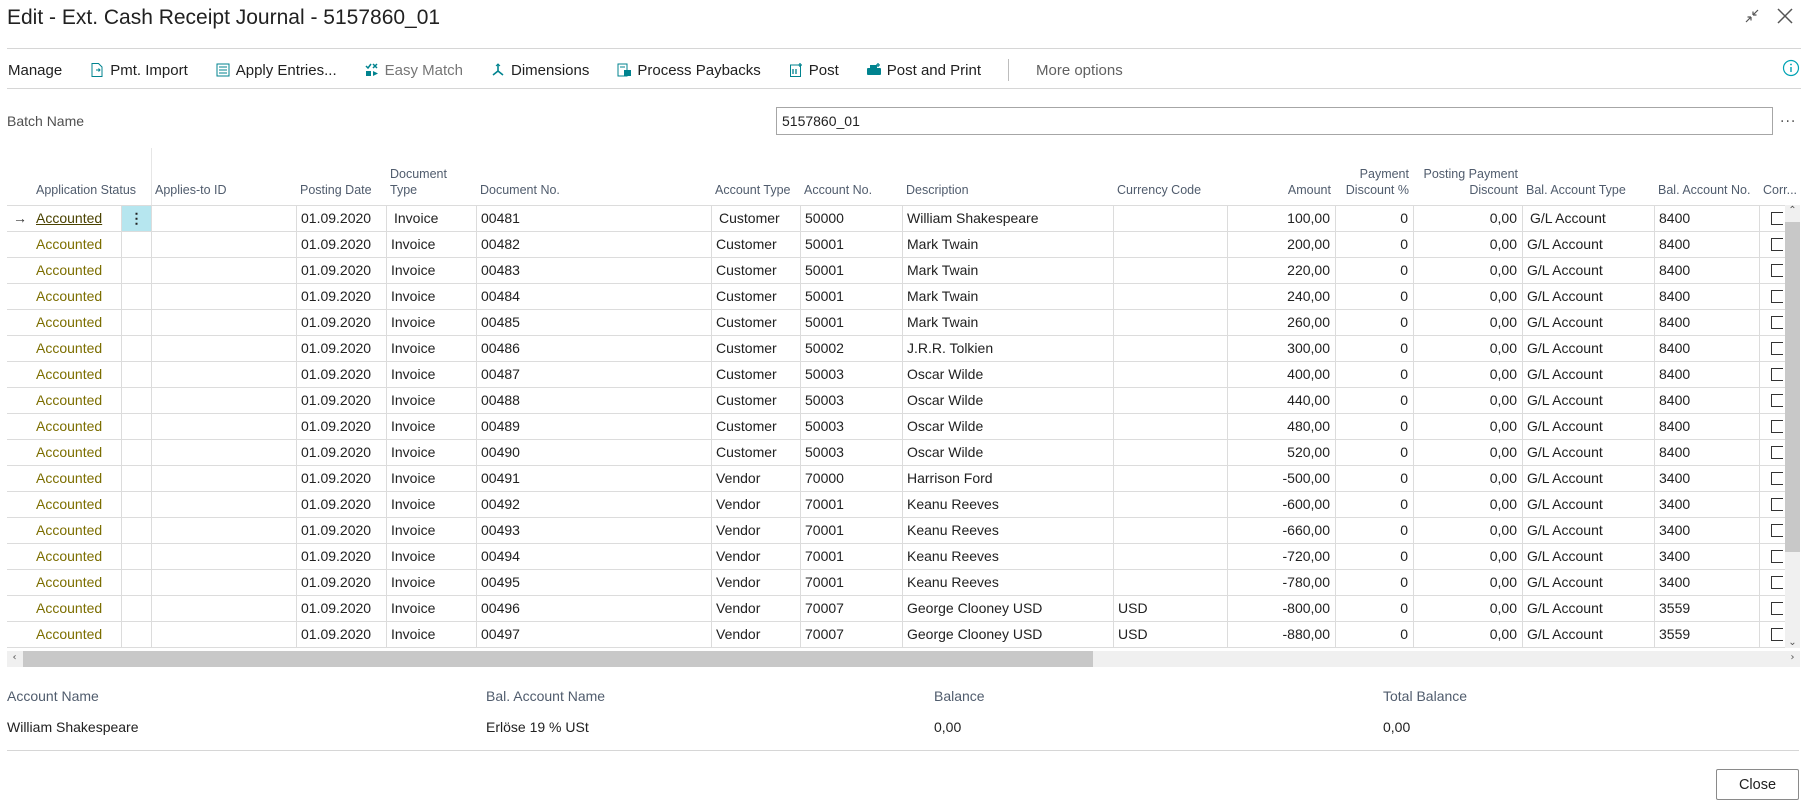 This screenshot has width=1808, height=809. I want to click on column-header-currency: Currency Code, so click(1170, 176).